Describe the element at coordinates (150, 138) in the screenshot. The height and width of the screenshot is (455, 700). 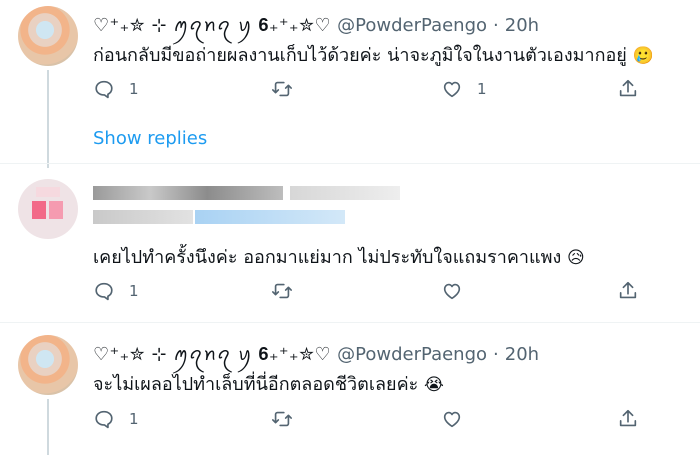
I see `show-replies-link: Show replies` at that location.